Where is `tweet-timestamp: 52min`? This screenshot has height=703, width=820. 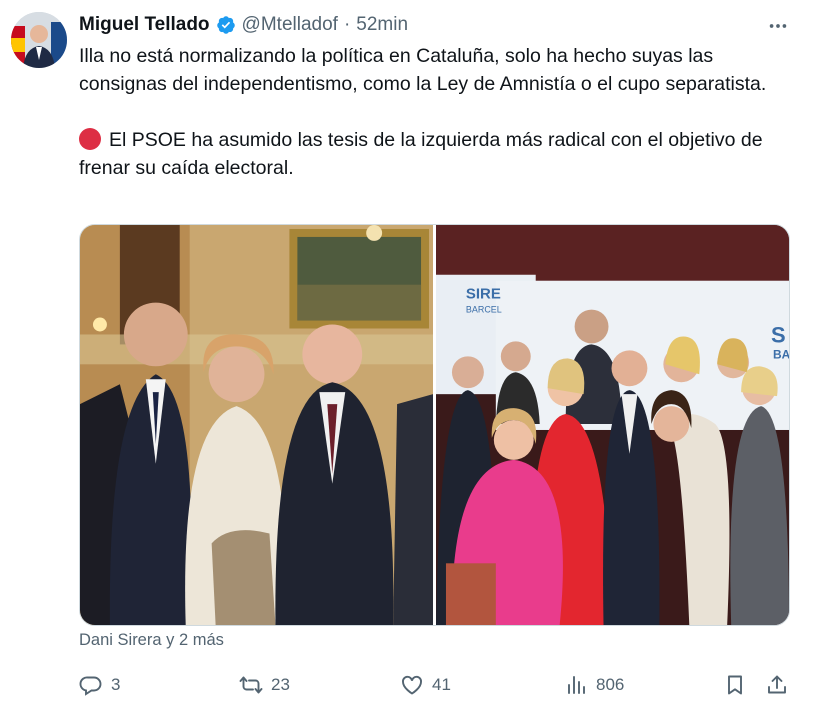
tweet-timestamp: 52min is located at coordinates (382, 25).